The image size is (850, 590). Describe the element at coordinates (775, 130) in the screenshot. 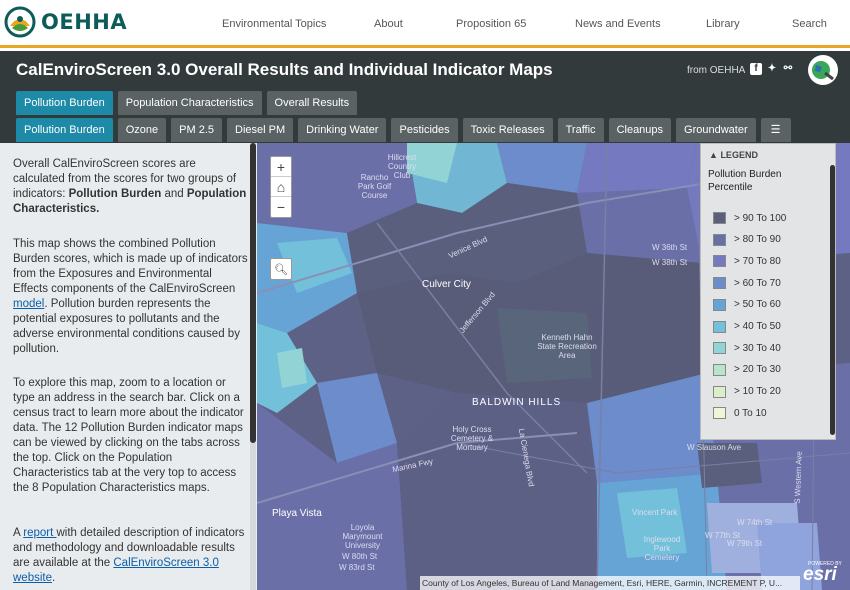

I see `menu-icon: ☰` at that location.